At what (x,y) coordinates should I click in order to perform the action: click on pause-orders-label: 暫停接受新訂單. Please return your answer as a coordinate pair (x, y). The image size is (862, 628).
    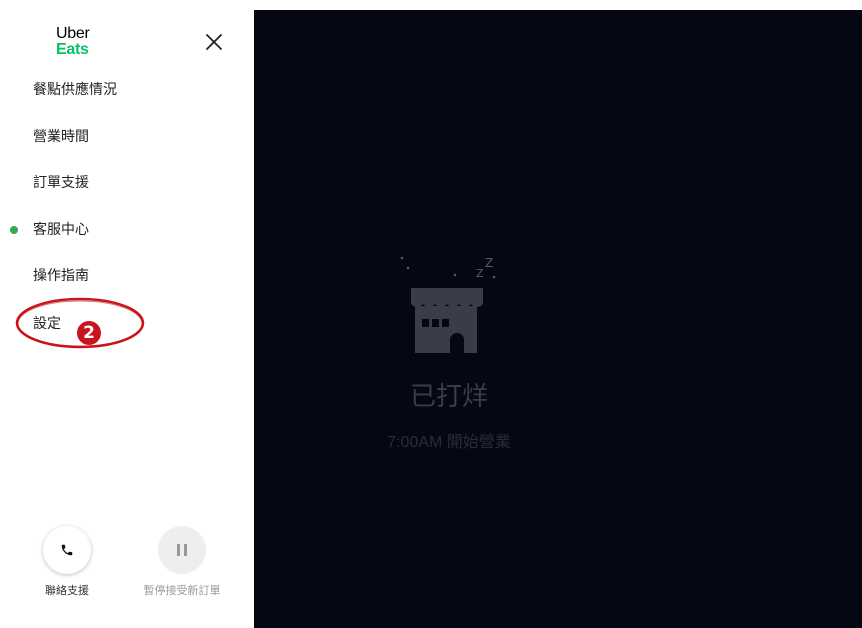
    Looking at the image, I should click on (182, 590).